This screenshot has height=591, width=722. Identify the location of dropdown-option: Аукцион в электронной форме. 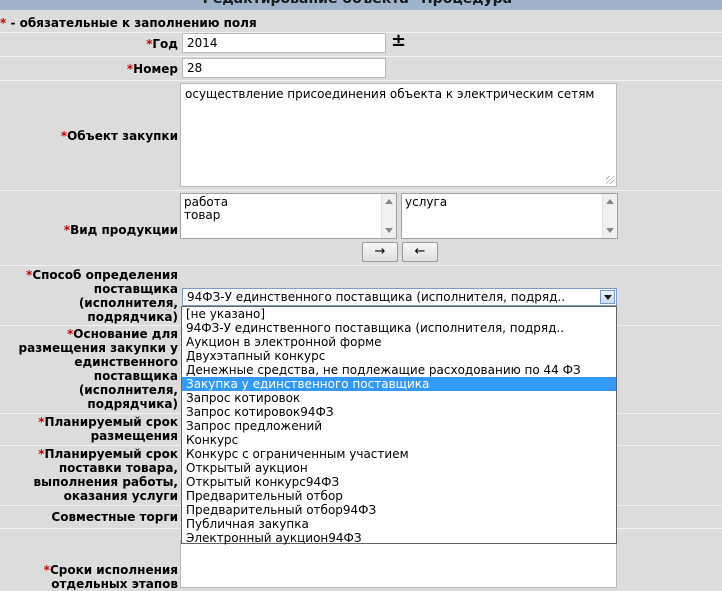
(399, 342).